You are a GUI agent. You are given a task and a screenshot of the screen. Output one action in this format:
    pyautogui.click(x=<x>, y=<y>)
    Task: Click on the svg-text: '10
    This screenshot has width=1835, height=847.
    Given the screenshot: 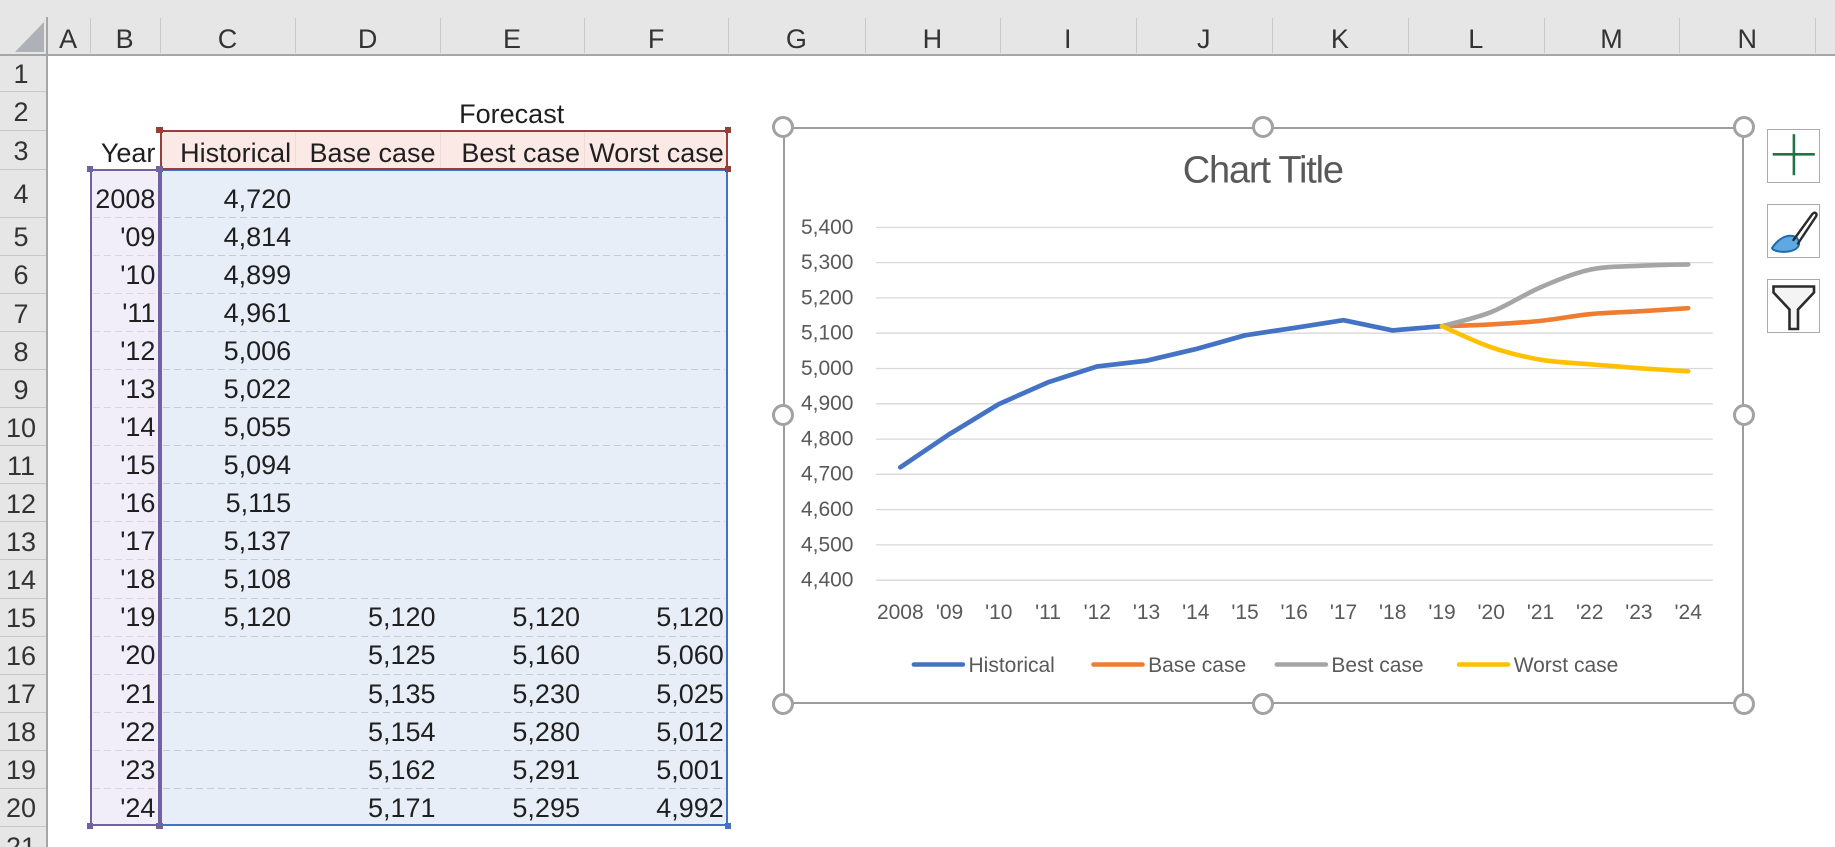 What is the action you would take?
    pyautogui.click(x=998, y=611)
    